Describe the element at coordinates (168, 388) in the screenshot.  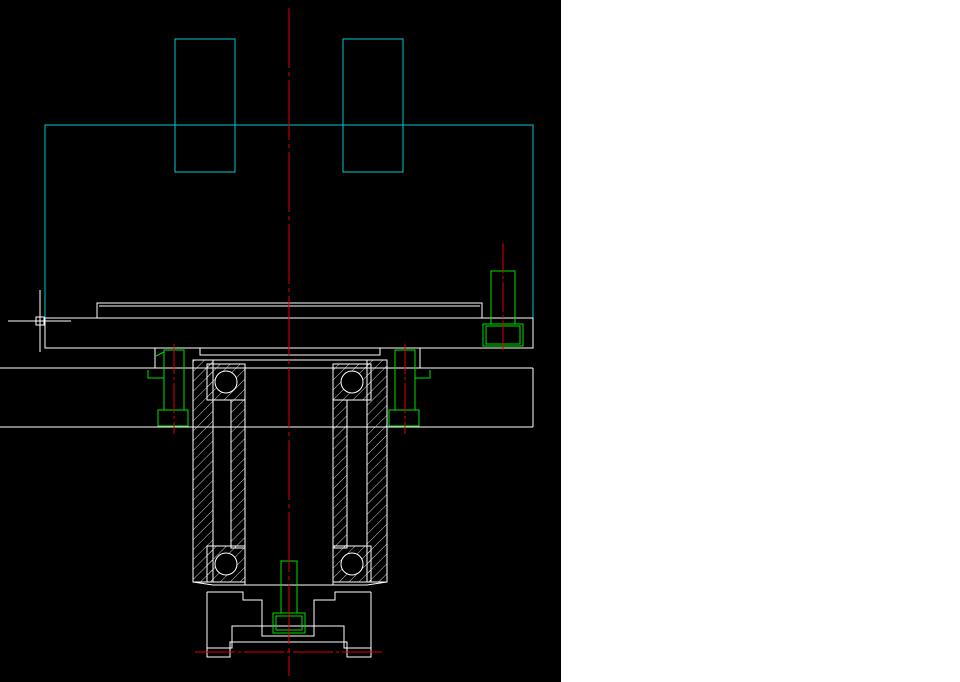
I see `bolt-left-flange` at that location.